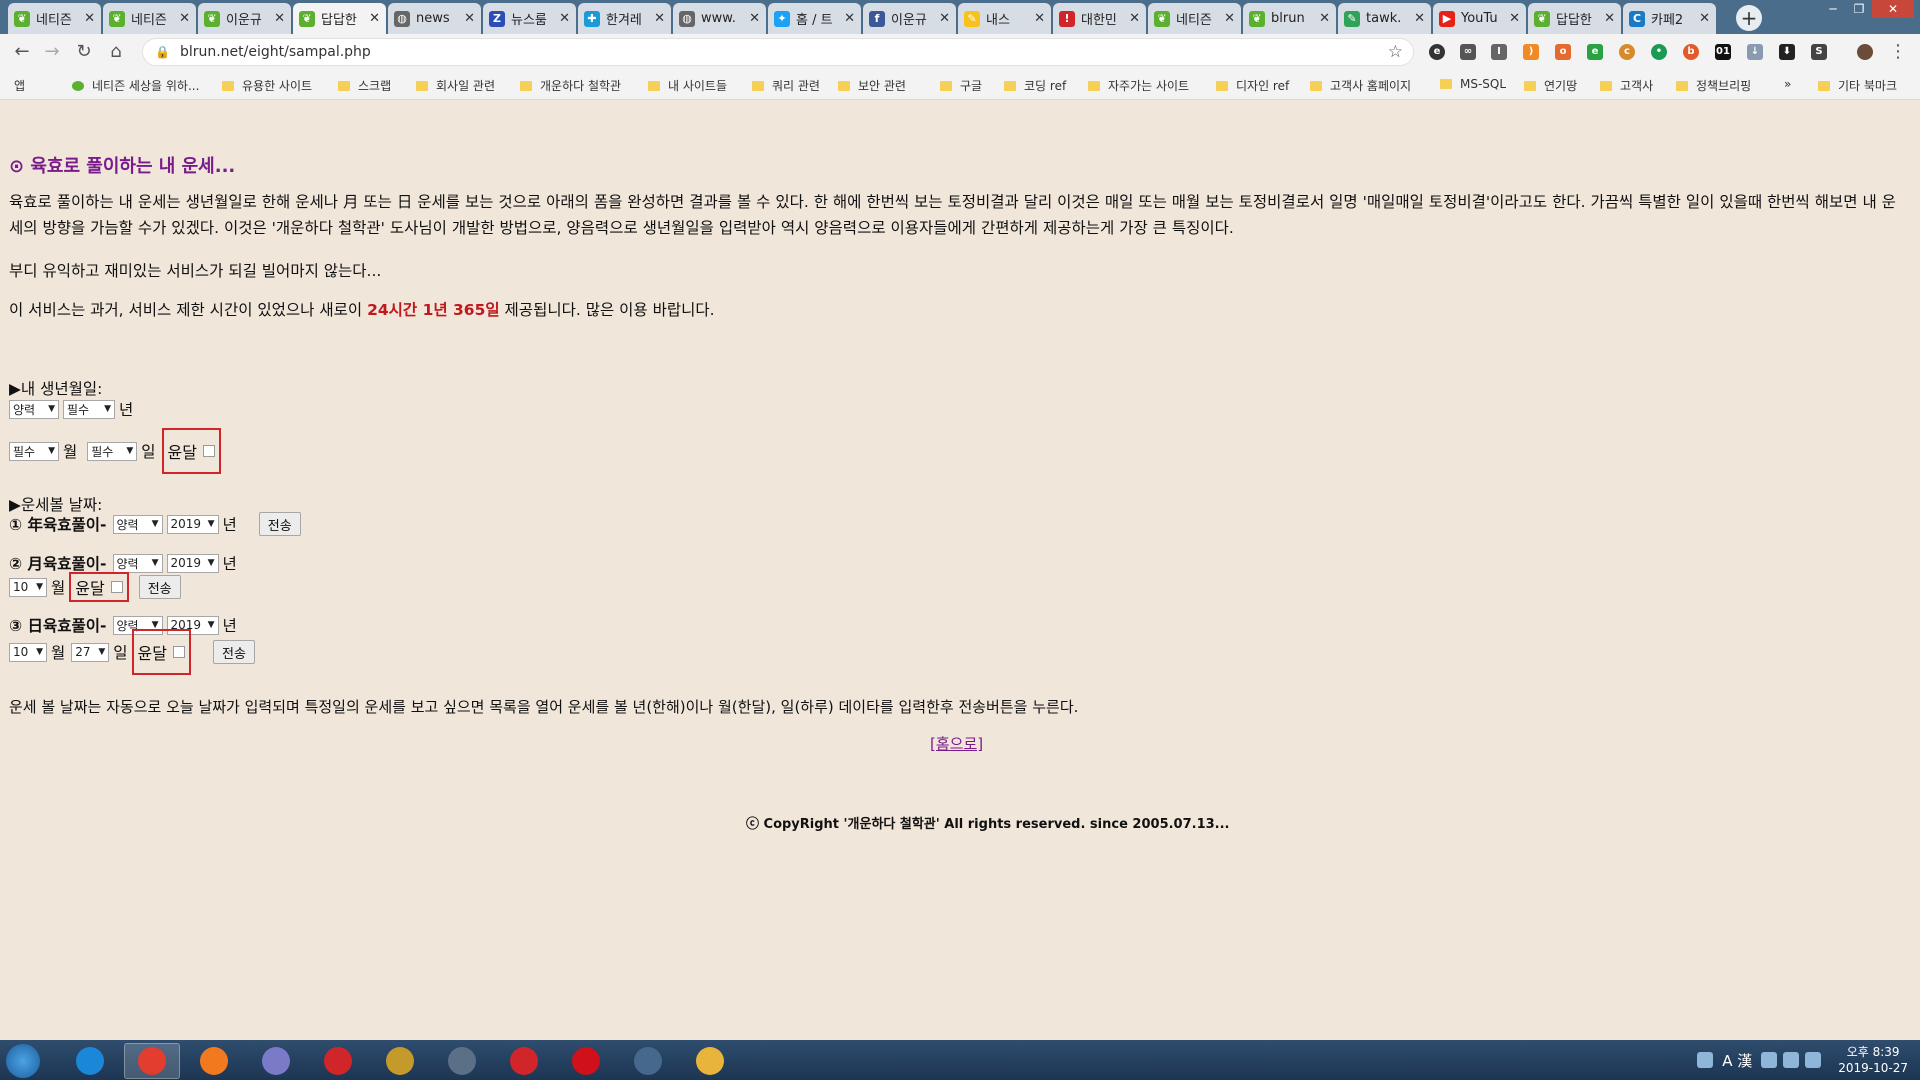 This screenshot has width=1920, height=1080. What do you see at coordinates (648, 1061) in the screenshot?
I see `taskbar-app-tree` at bounding box center [648, 1061].